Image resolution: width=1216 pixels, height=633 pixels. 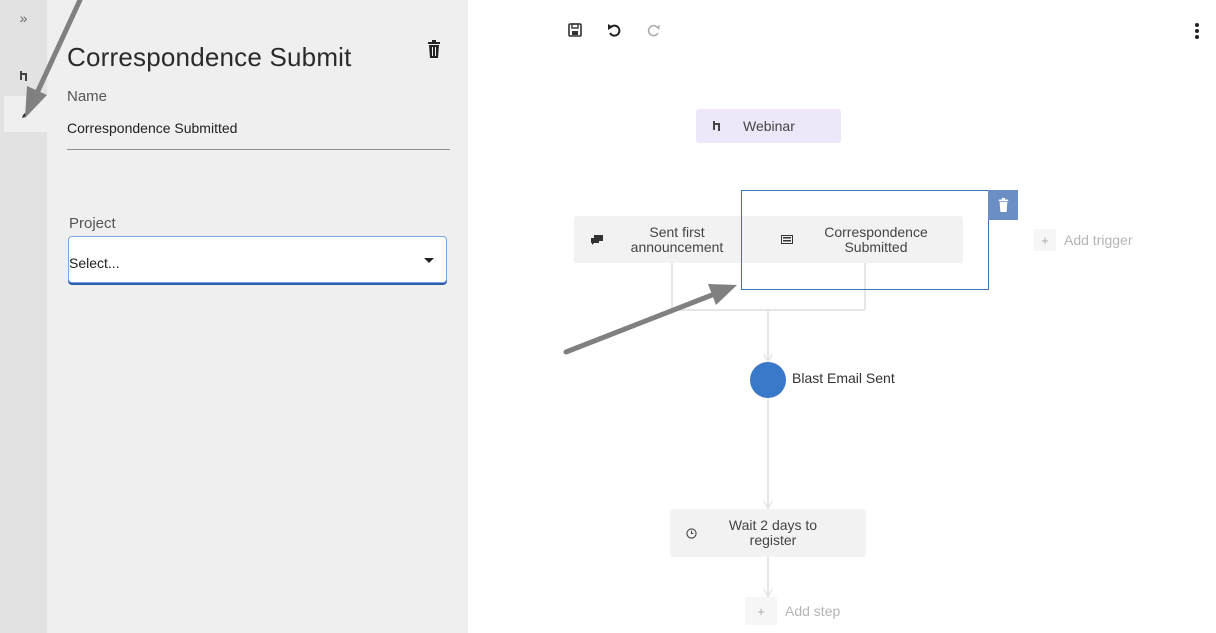 I want to click on campaign-node: Webinar, so click(x=768, y=126).